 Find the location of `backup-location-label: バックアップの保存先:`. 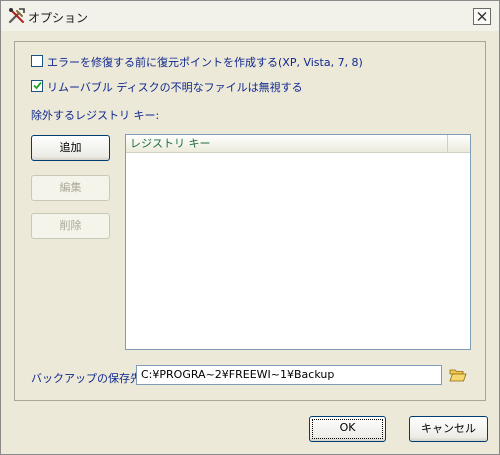

backup-location-label: バックアップの保存先: is located at coordinates (88, 378).